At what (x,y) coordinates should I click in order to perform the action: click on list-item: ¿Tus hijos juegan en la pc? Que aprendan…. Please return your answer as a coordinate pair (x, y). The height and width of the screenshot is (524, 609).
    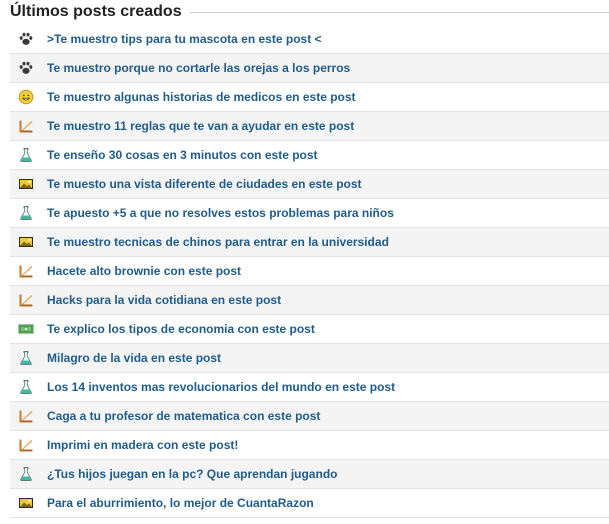
    Looking at the image, I should click on (309, 474).